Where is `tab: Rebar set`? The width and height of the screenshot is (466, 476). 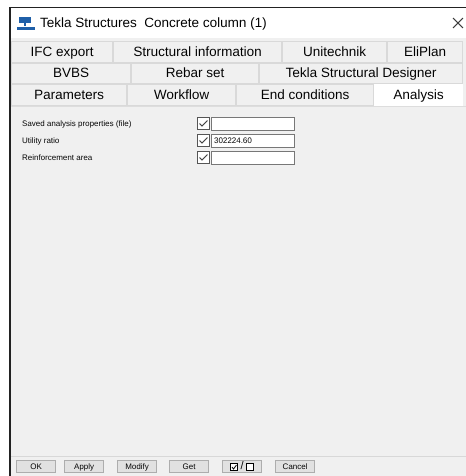 tab: Rebar set is located at coordinates (195, 73).